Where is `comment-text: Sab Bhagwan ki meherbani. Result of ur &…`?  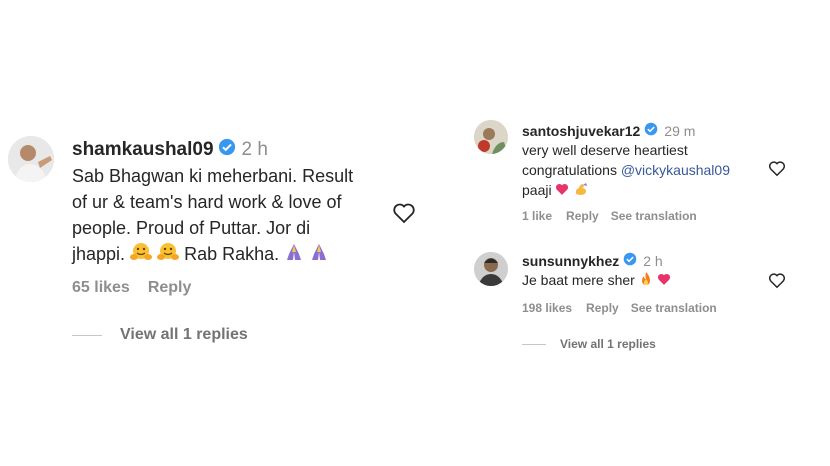 comment-text: Sab Bhagwan ki meherbani. Result of ur &… is located at coordinates (237, 216).